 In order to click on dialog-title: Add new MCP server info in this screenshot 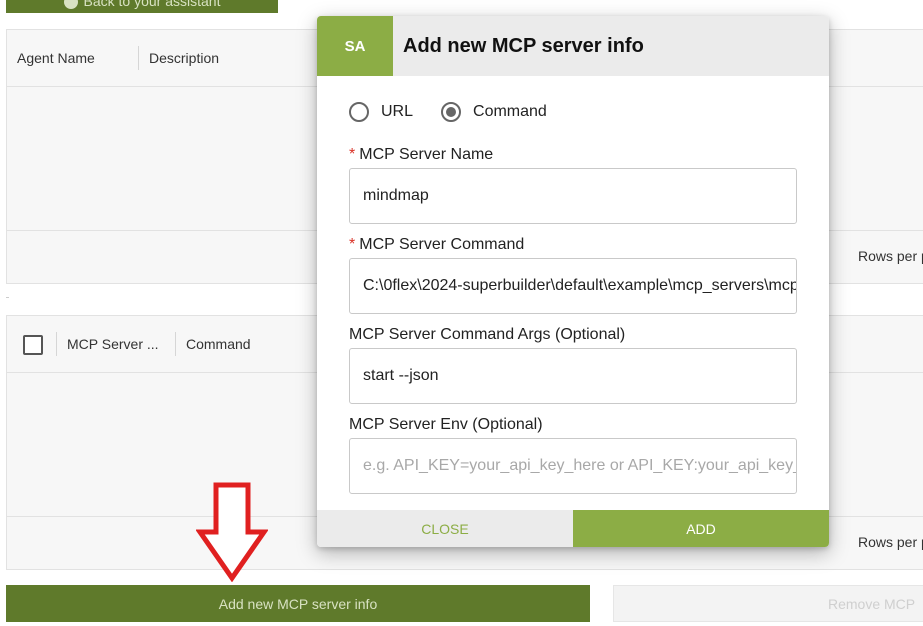, I will do `click(523, 46)`.